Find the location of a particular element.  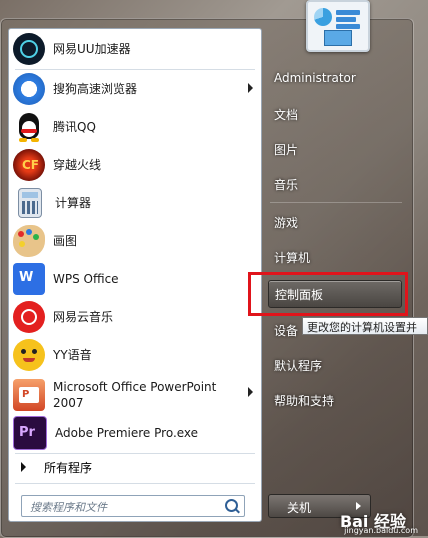

yy-voice-icon is located at coordinates (29, 355).